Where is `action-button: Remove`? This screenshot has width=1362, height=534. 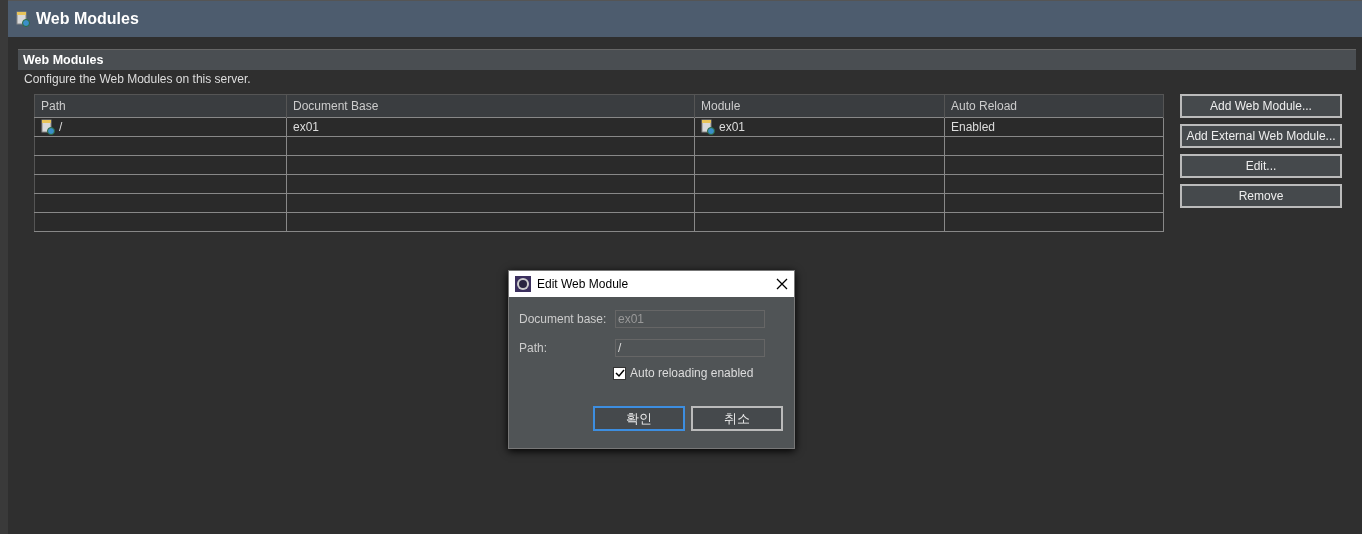 action-button: Remove is located at coordinates (1261, 196).